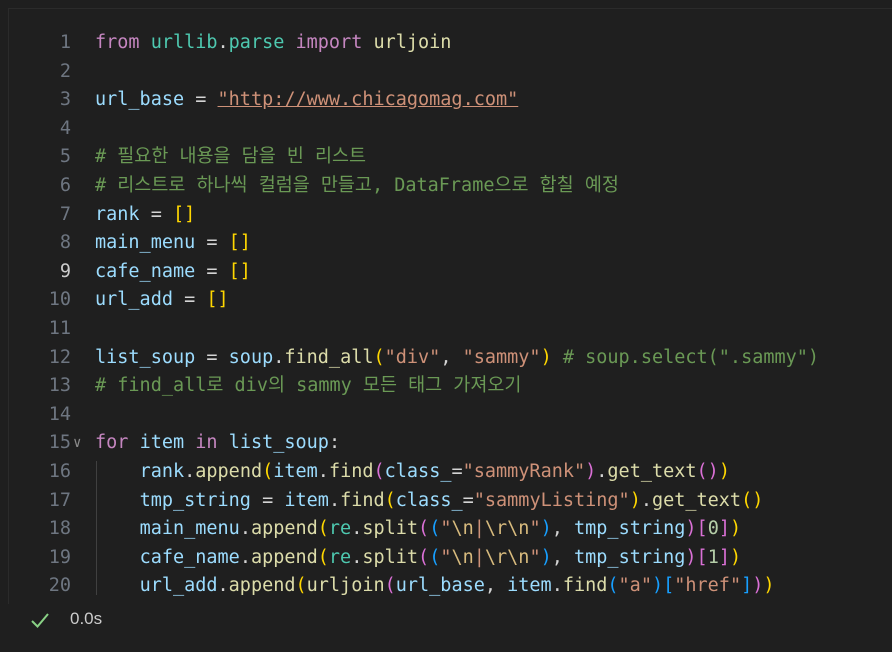 The height and width of the screenshot is (652, 892). What do you see at coordinates (691, 357) in the screenshot?
I see `code-token: # soup.select(".sammy")` at bounding box center [691, 357].